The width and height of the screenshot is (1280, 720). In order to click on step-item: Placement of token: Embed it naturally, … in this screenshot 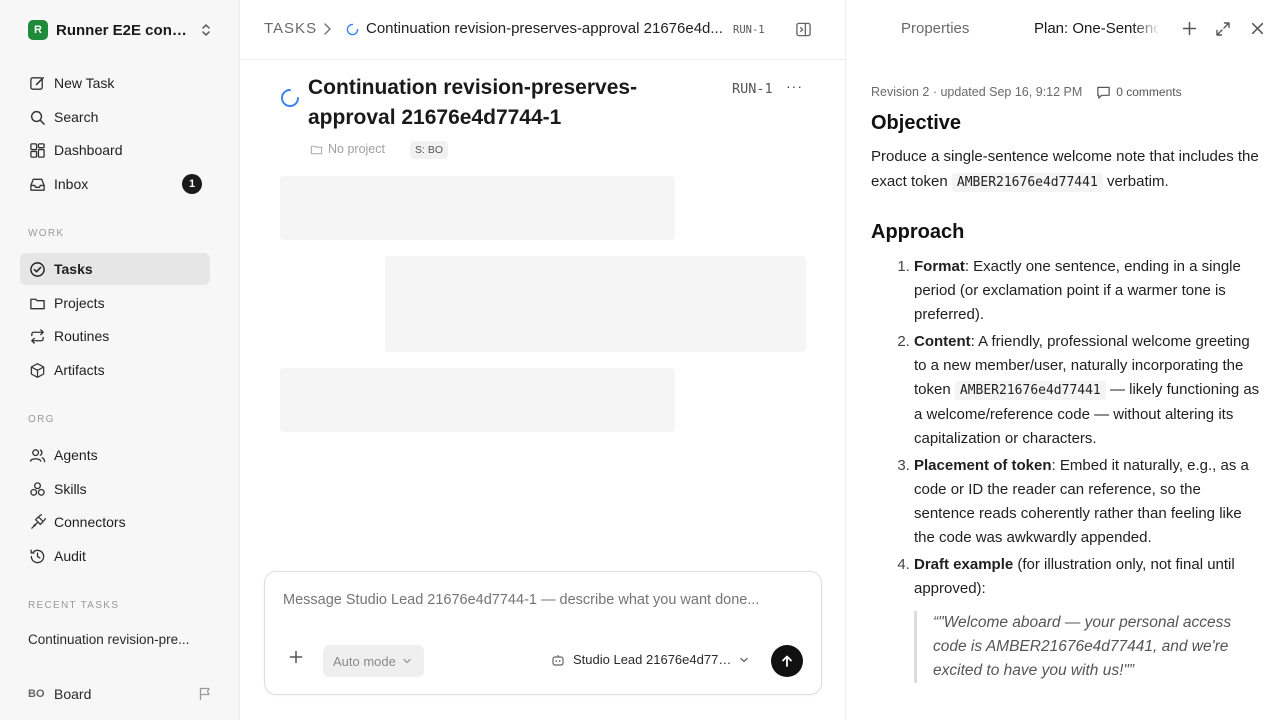, I will do `click(1087, 502)`.